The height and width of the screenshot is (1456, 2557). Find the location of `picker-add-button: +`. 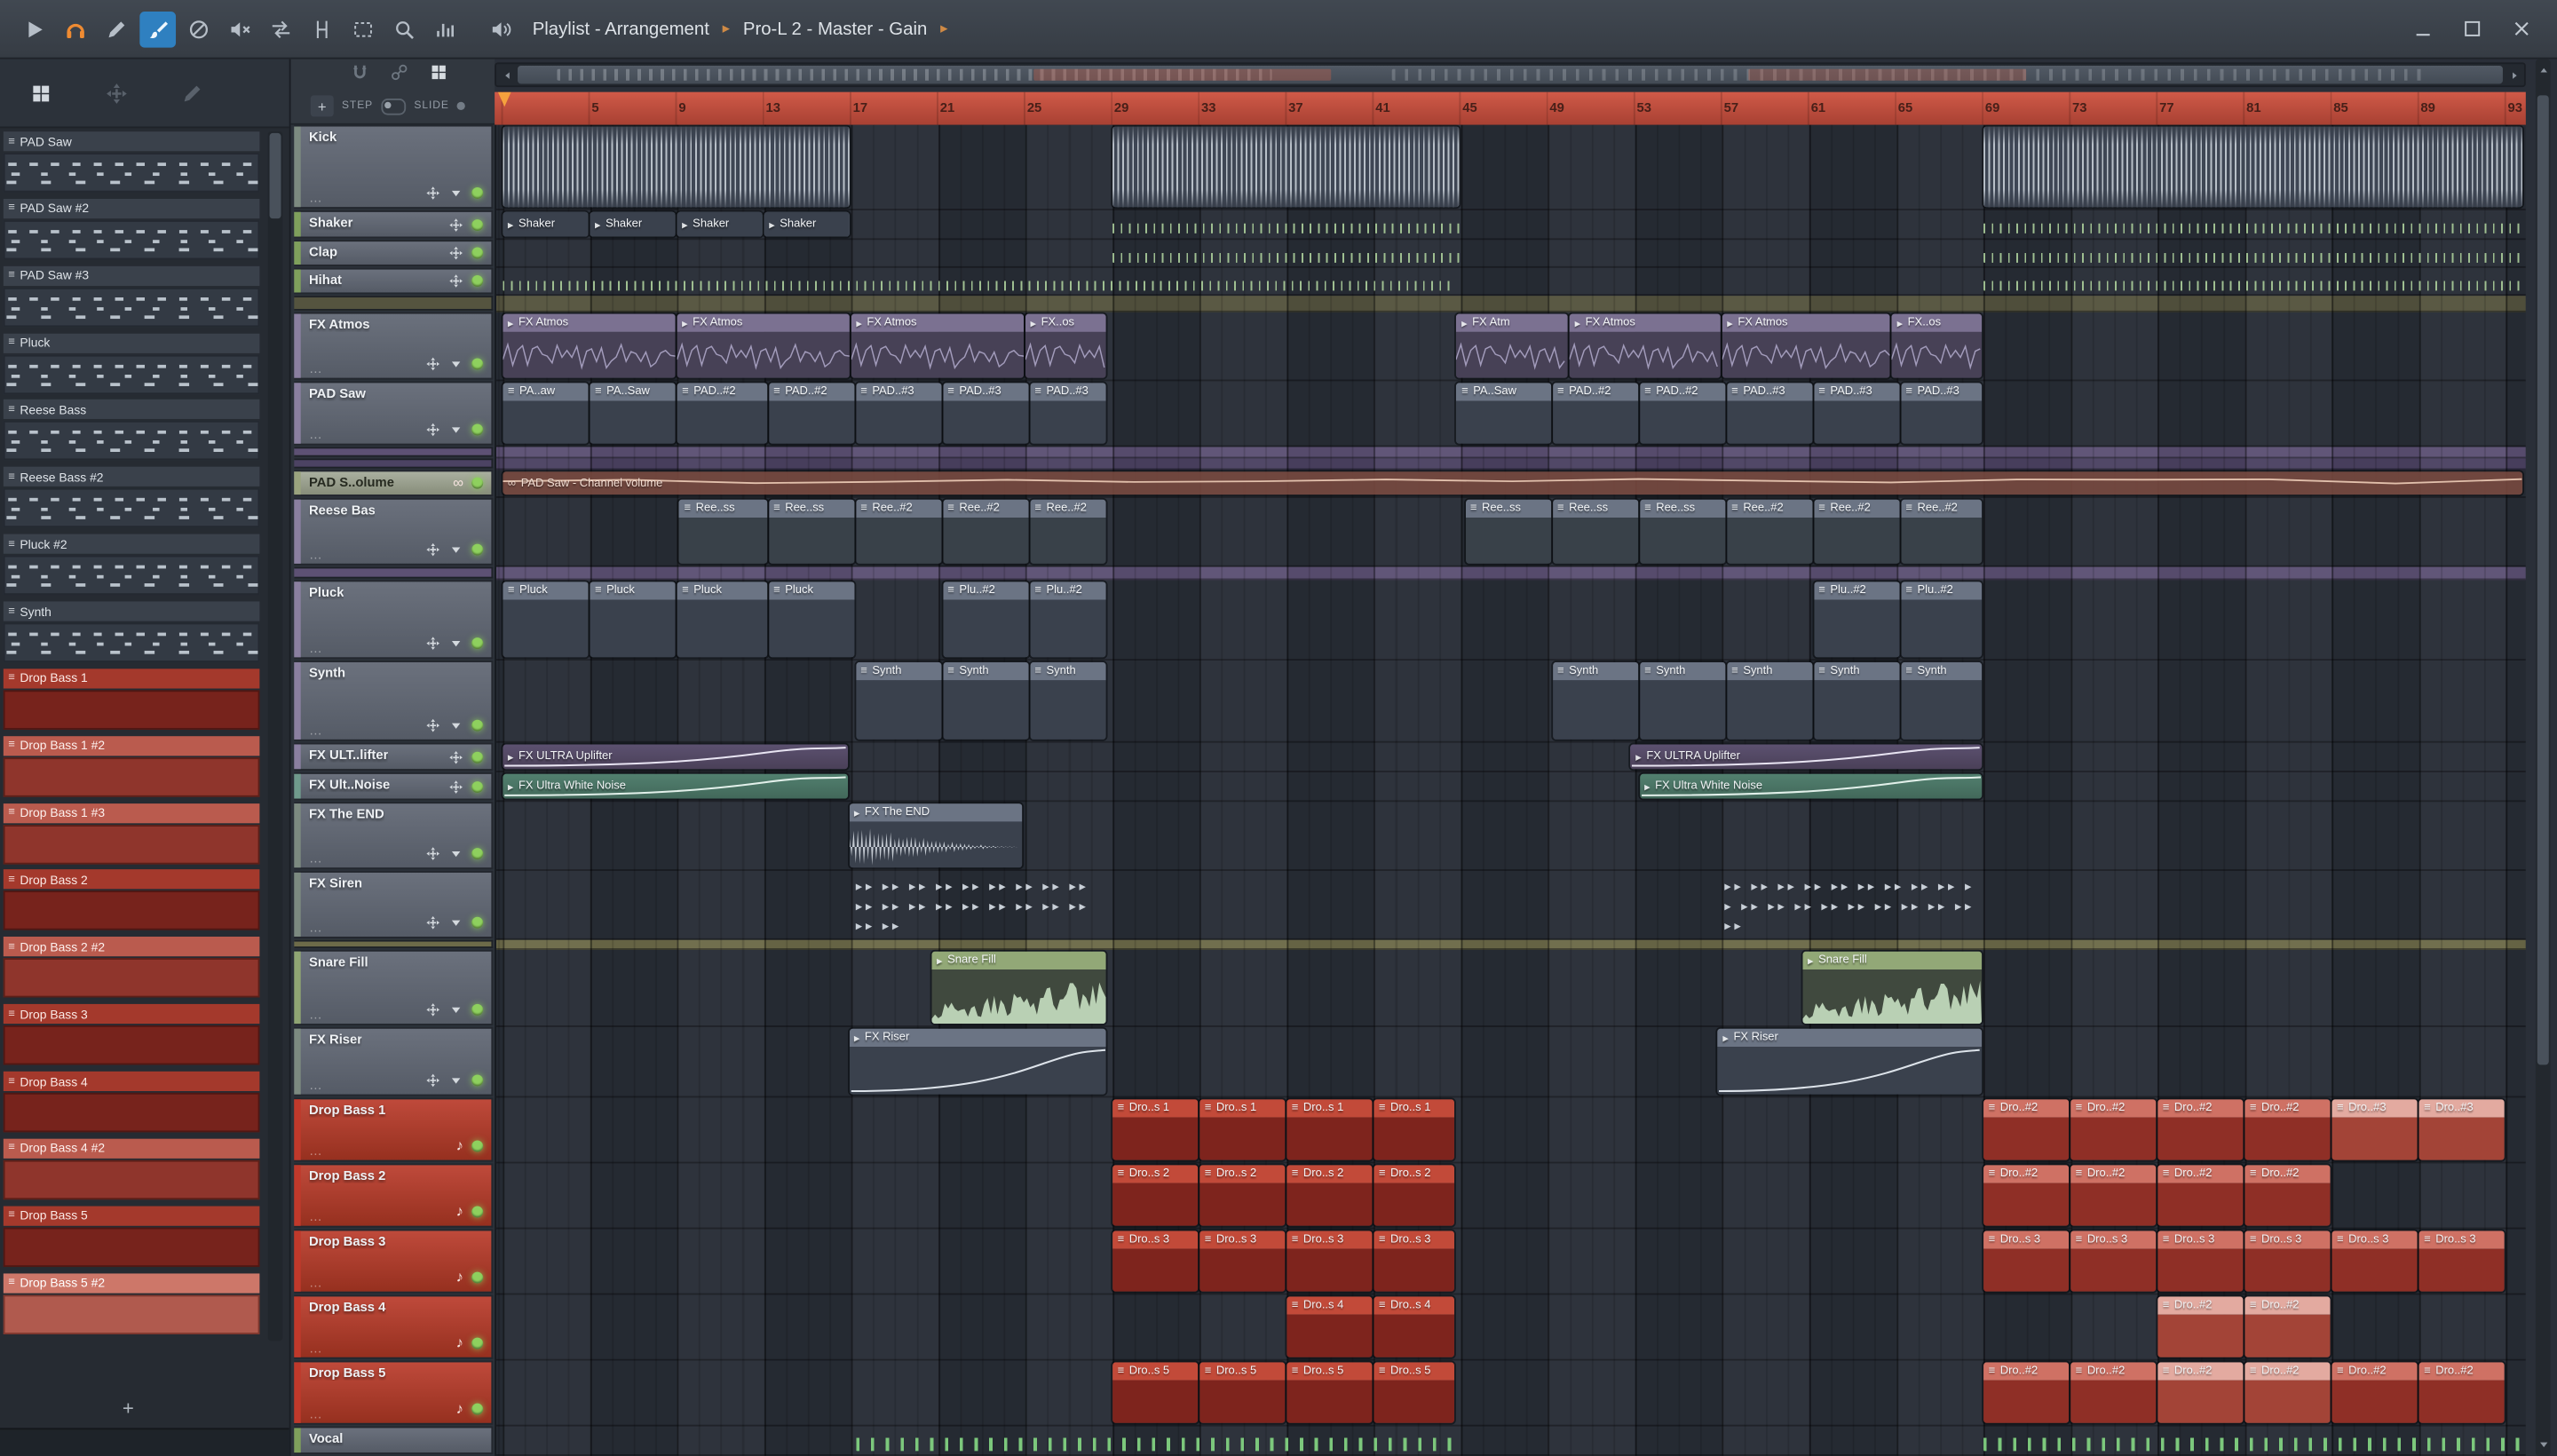

picker-add-button: + is located at coordinates (128, 1408).